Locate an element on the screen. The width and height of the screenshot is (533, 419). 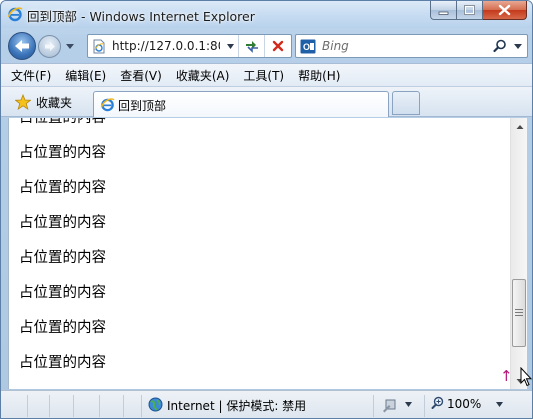
globe-icon is located at coordinates (155, 404).